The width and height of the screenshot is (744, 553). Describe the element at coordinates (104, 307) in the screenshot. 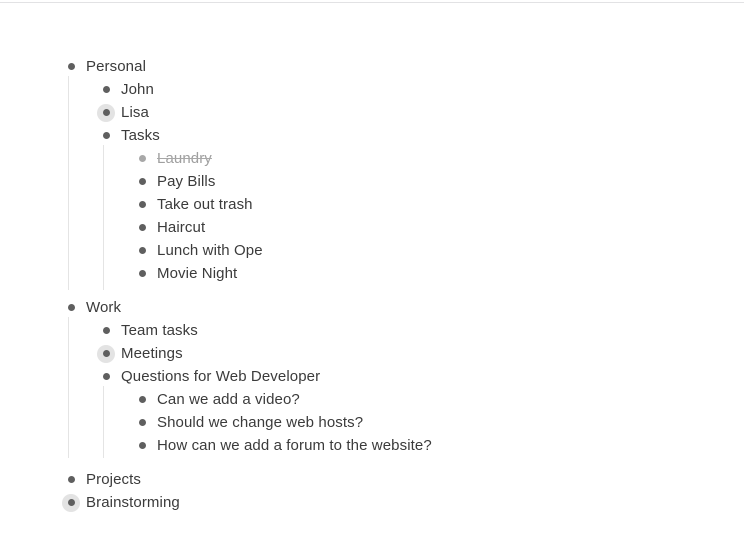

I see `outline-item-label: Work` at that location.